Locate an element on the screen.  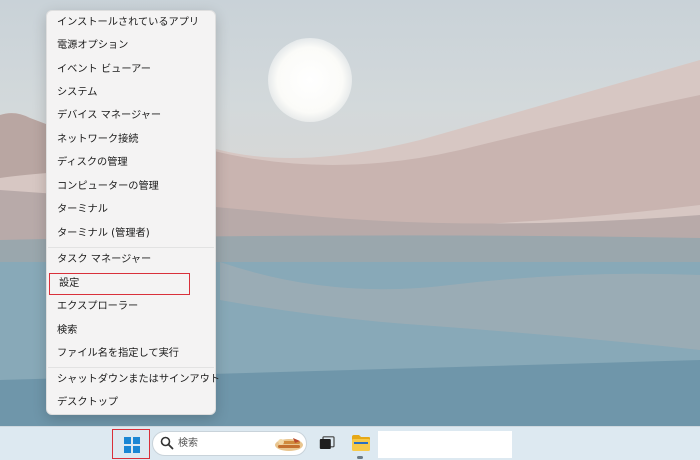
menu-item-terminal: ターミナル is located at coordinates (132, 210).